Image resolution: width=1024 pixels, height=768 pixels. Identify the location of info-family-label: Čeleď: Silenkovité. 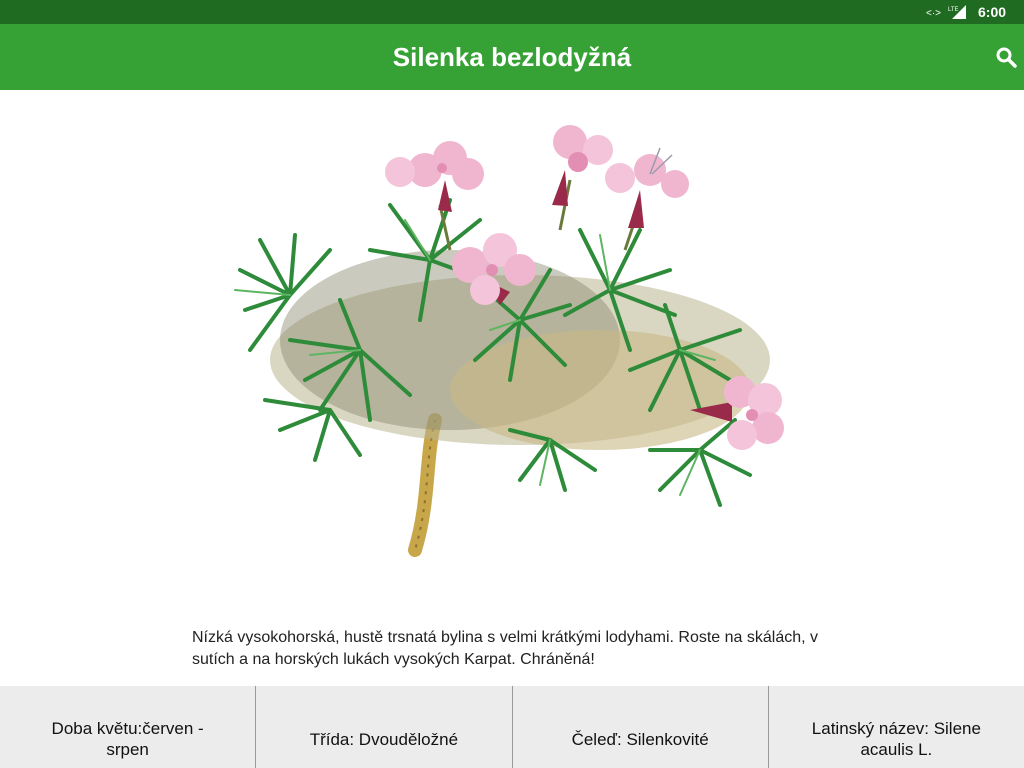
(640, 739).